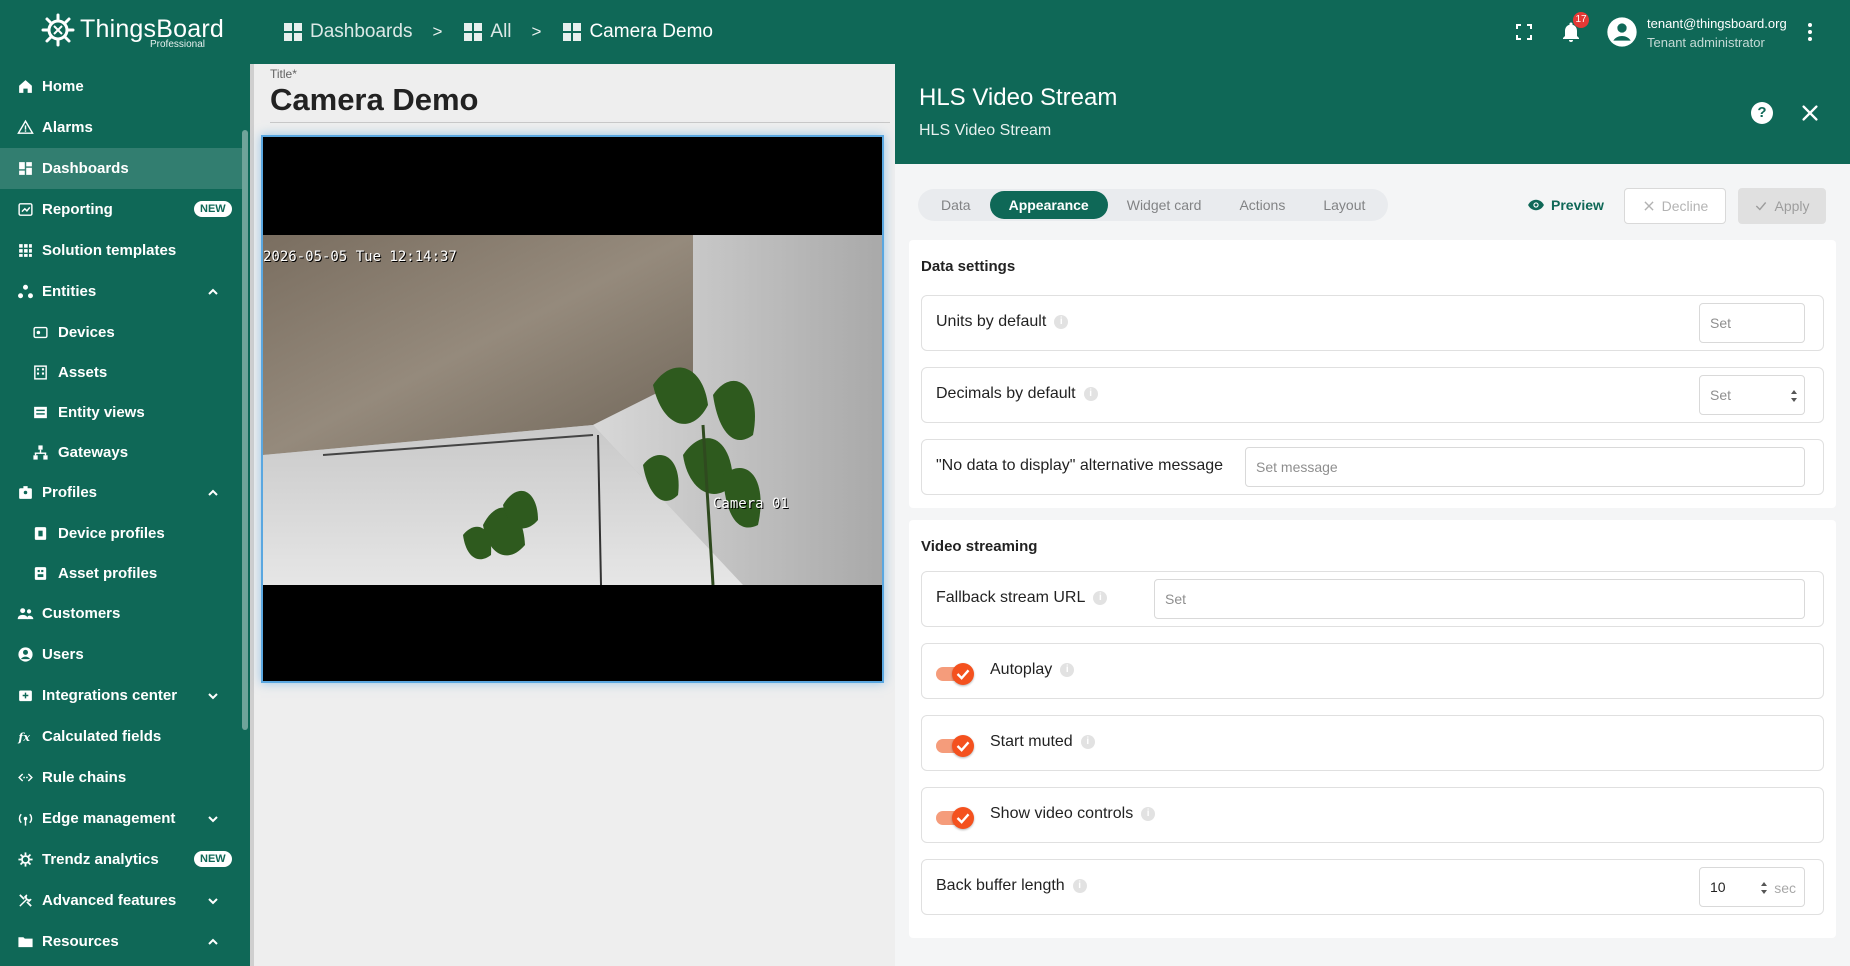 Image resolution: width=1850 pixels, height=966 pixels. Describe the element at coordinates (121, 209) in the screenshot. I see `sidebar-item-reporting: Reporting NEW` at that location.